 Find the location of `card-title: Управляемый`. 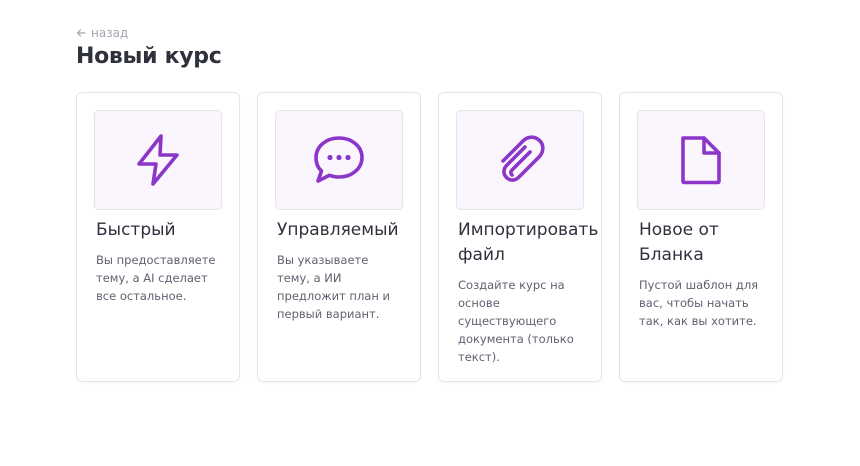

card-title: Управляемый is located at coordinates (338, 230).